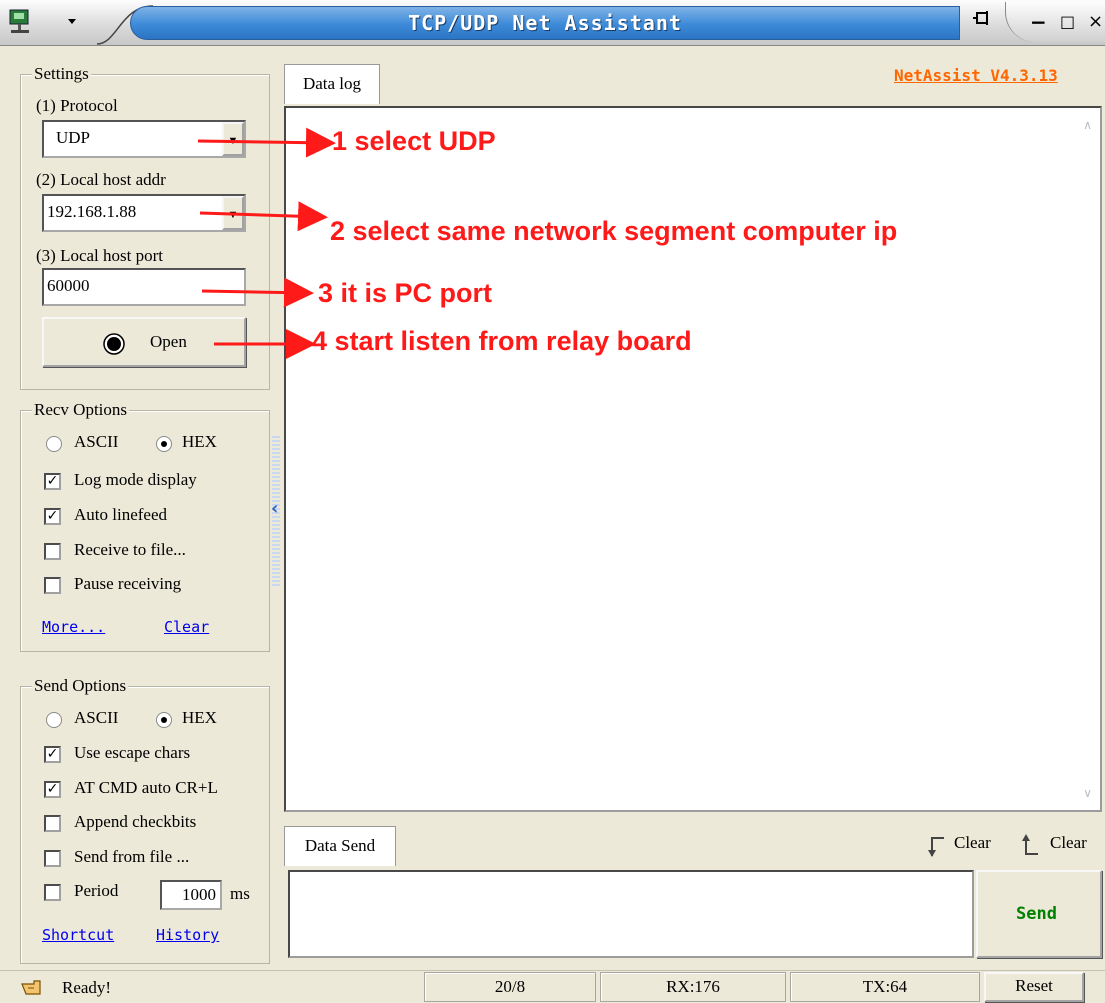 This screenshot has height=1003, width=1105. What do you see at coordinates (52, 551) in the screenshot?
I see `receive-file-checkbox` at bounding box center [52, 551].